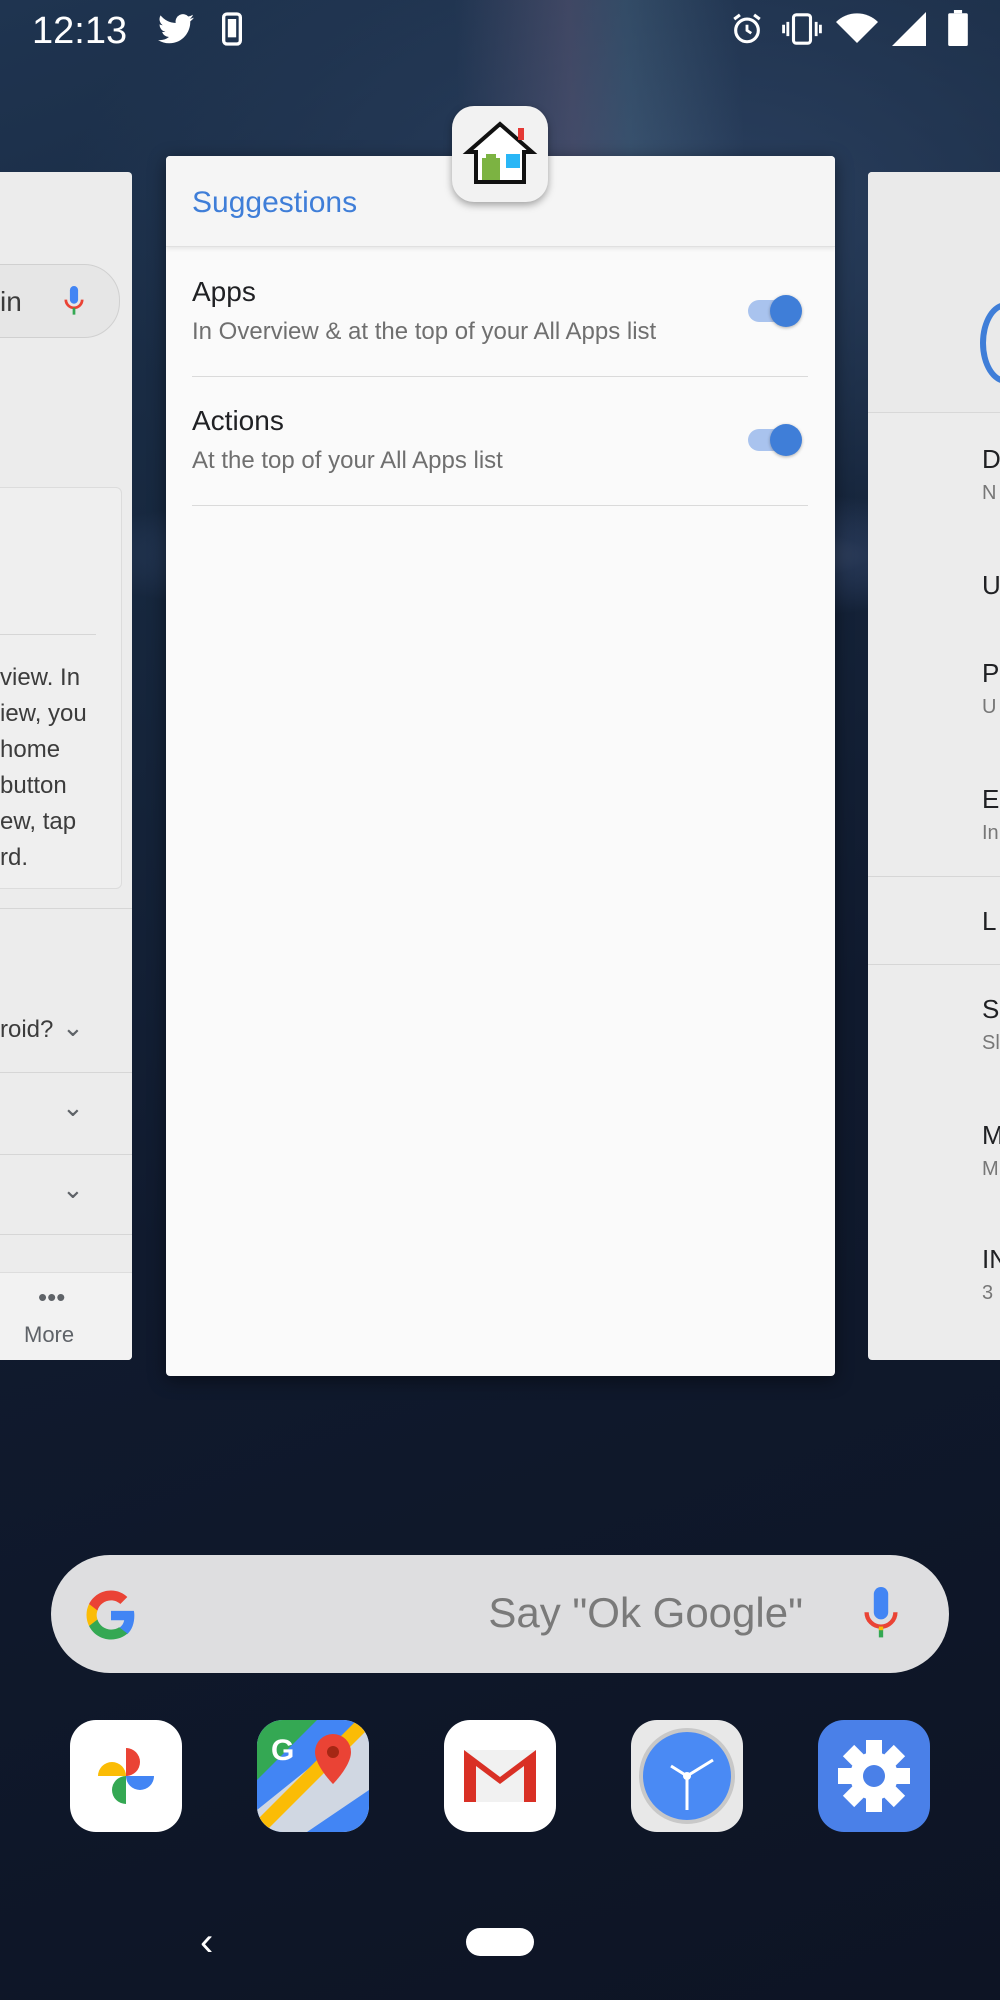  Describe the element at coordinates (500, 30) in the screenshot. I see `status-bar: 12:13` at that location.